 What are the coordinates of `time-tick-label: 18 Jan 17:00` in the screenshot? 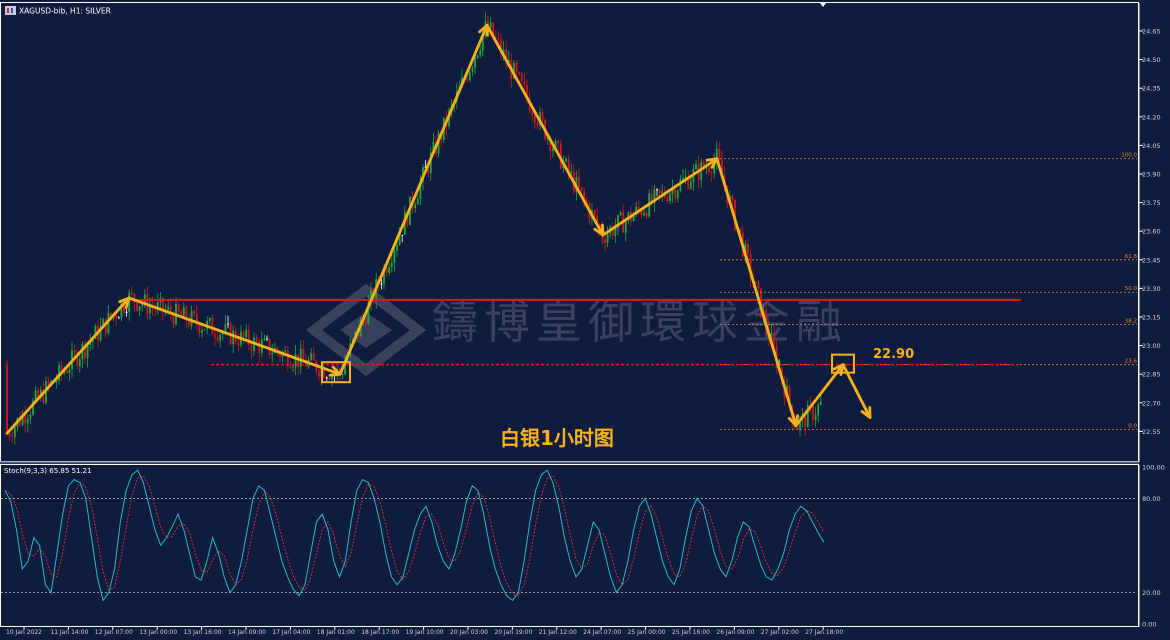 It's located at (380, 632).